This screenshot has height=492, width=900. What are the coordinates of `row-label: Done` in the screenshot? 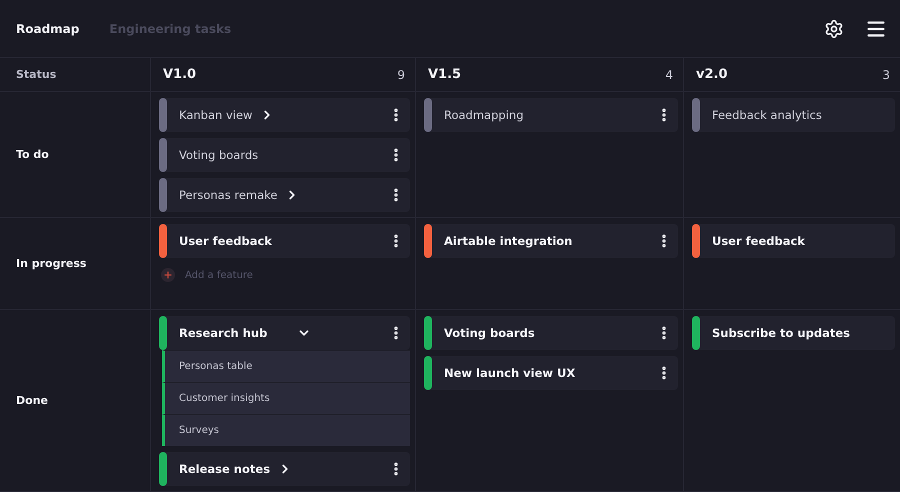 It's located at (32, 400).